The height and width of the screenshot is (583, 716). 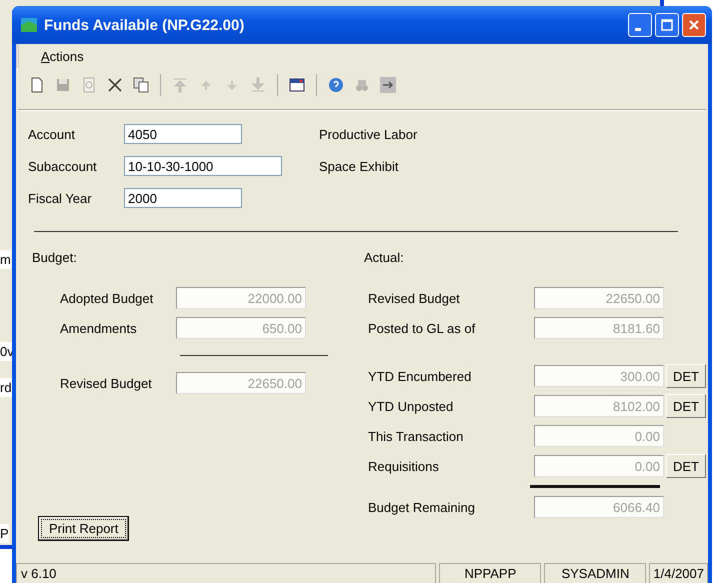 I want to click on amount-field: 8102.00, so click(x=599, y=406).